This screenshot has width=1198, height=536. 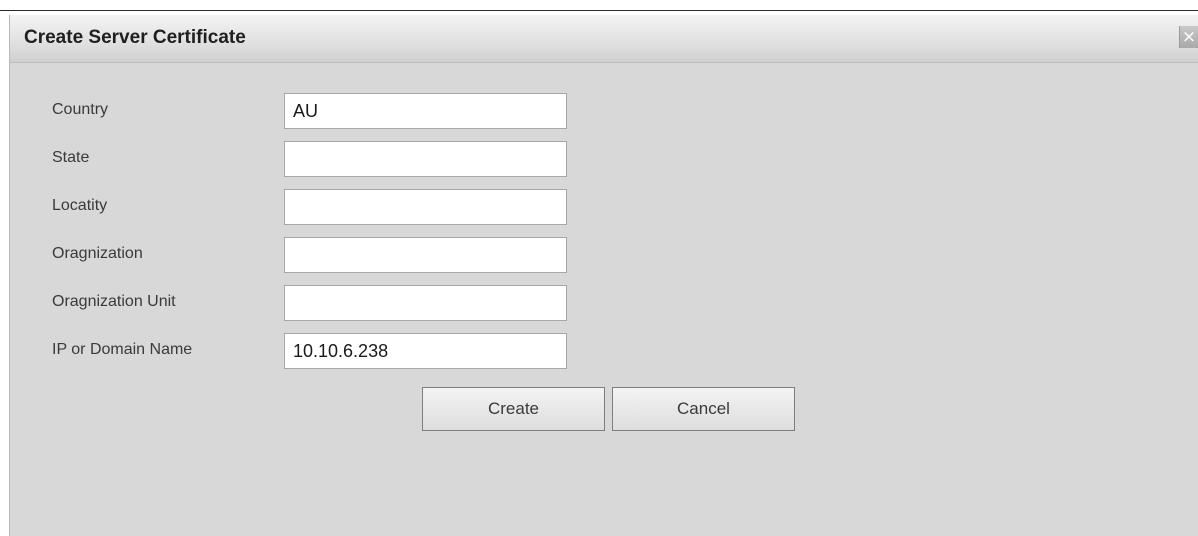 I want to click on ip-domain-row: IP or Domain Name, so click(x=360, y=351).